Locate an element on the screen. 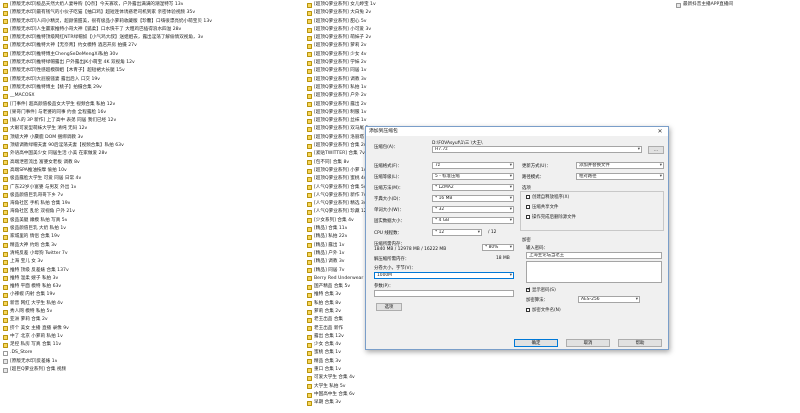 This screenshot has width=800, height=413. list-item: 顶级调教绿帽夫妻 90后淫荡夫妻【视频合集】私拍 63v is located at coordinates (154, 146).